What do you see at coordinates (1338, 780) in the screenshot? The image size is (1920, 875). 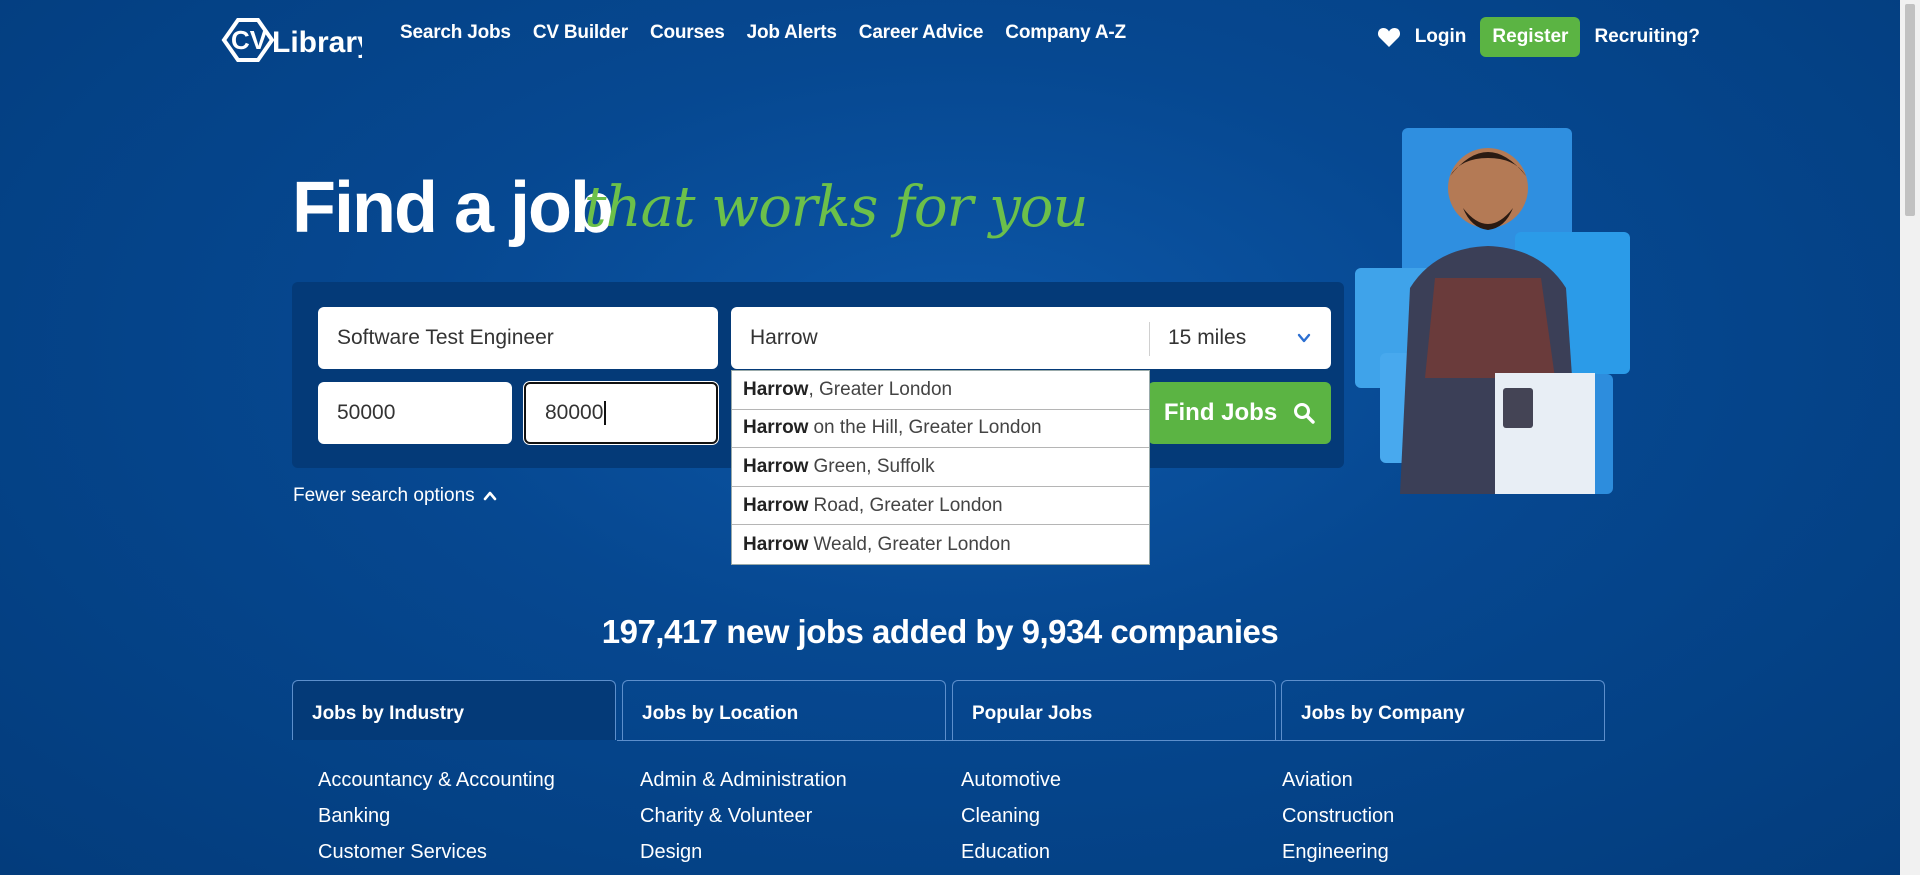 I see `category-link: Aviation` at bounding box center [1338, 780].